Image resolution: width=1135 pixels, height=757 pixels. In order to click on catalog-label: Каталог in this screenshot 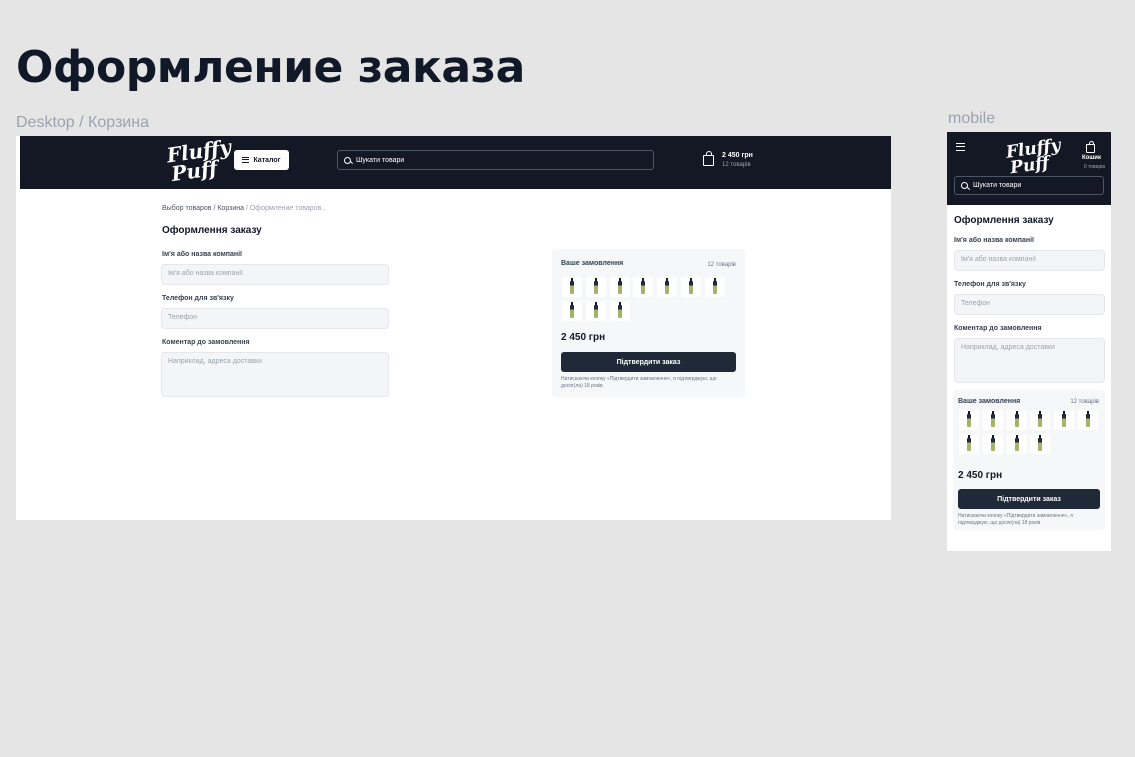, I will do `click(267, 160)`.